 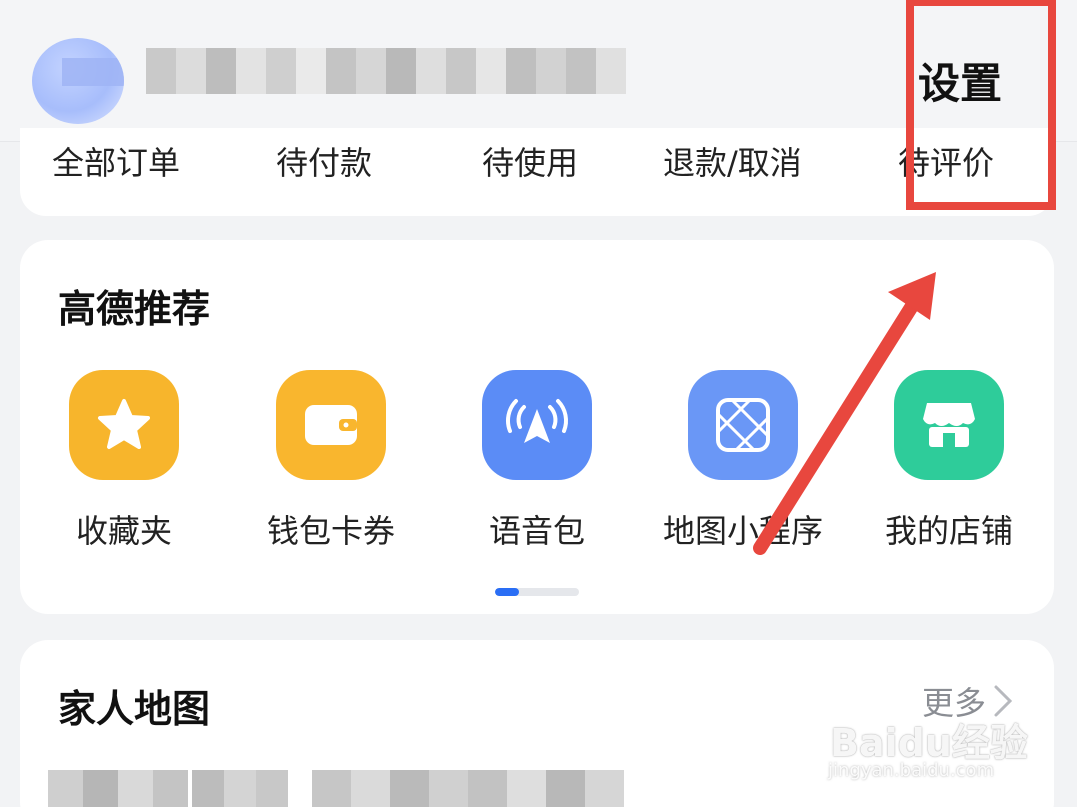 What do you see at coordinates (981, 105) in the screenshot?
I see `annotation-highlight-box` at bounding box center [981, 105].